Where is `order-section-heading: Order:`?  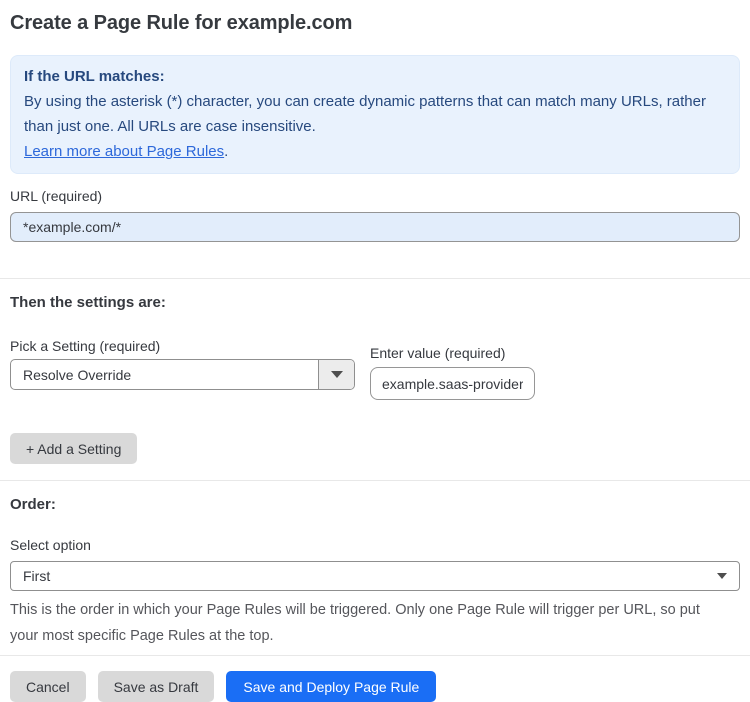
order-section-heading: Order: is located at coordinates (33, 504).